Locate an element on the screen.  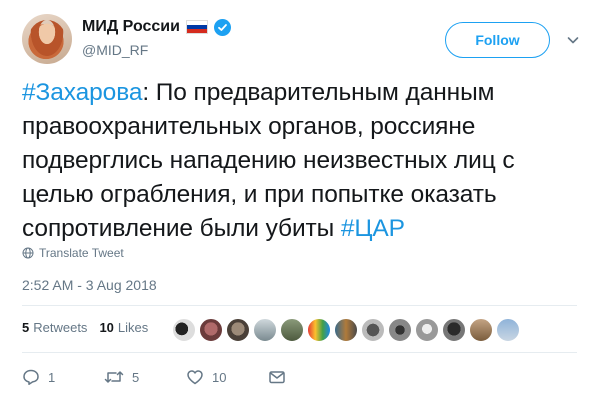
direct-message-button is located at coordinates (277, 377).